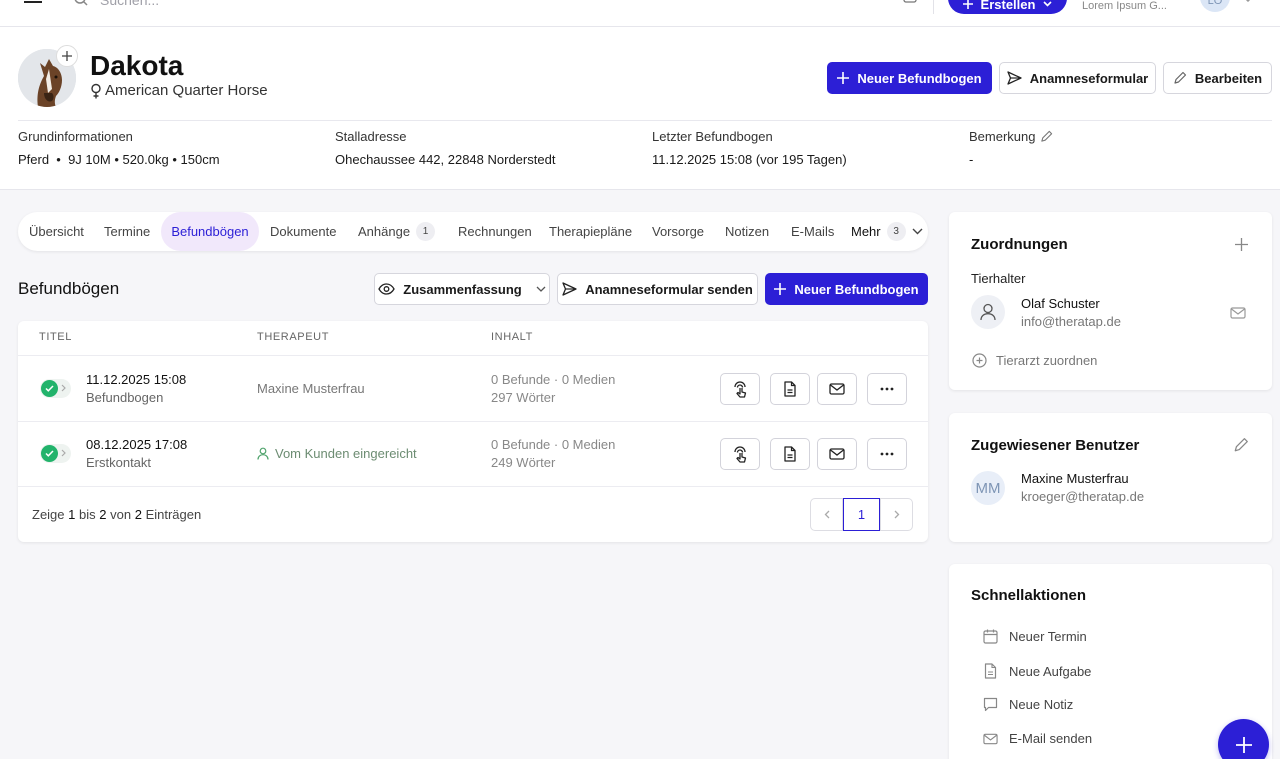  What do you see at coordinates (72, 514) in the screenshot?
I see `pager-from: 1` at bounding box center [72, 514].